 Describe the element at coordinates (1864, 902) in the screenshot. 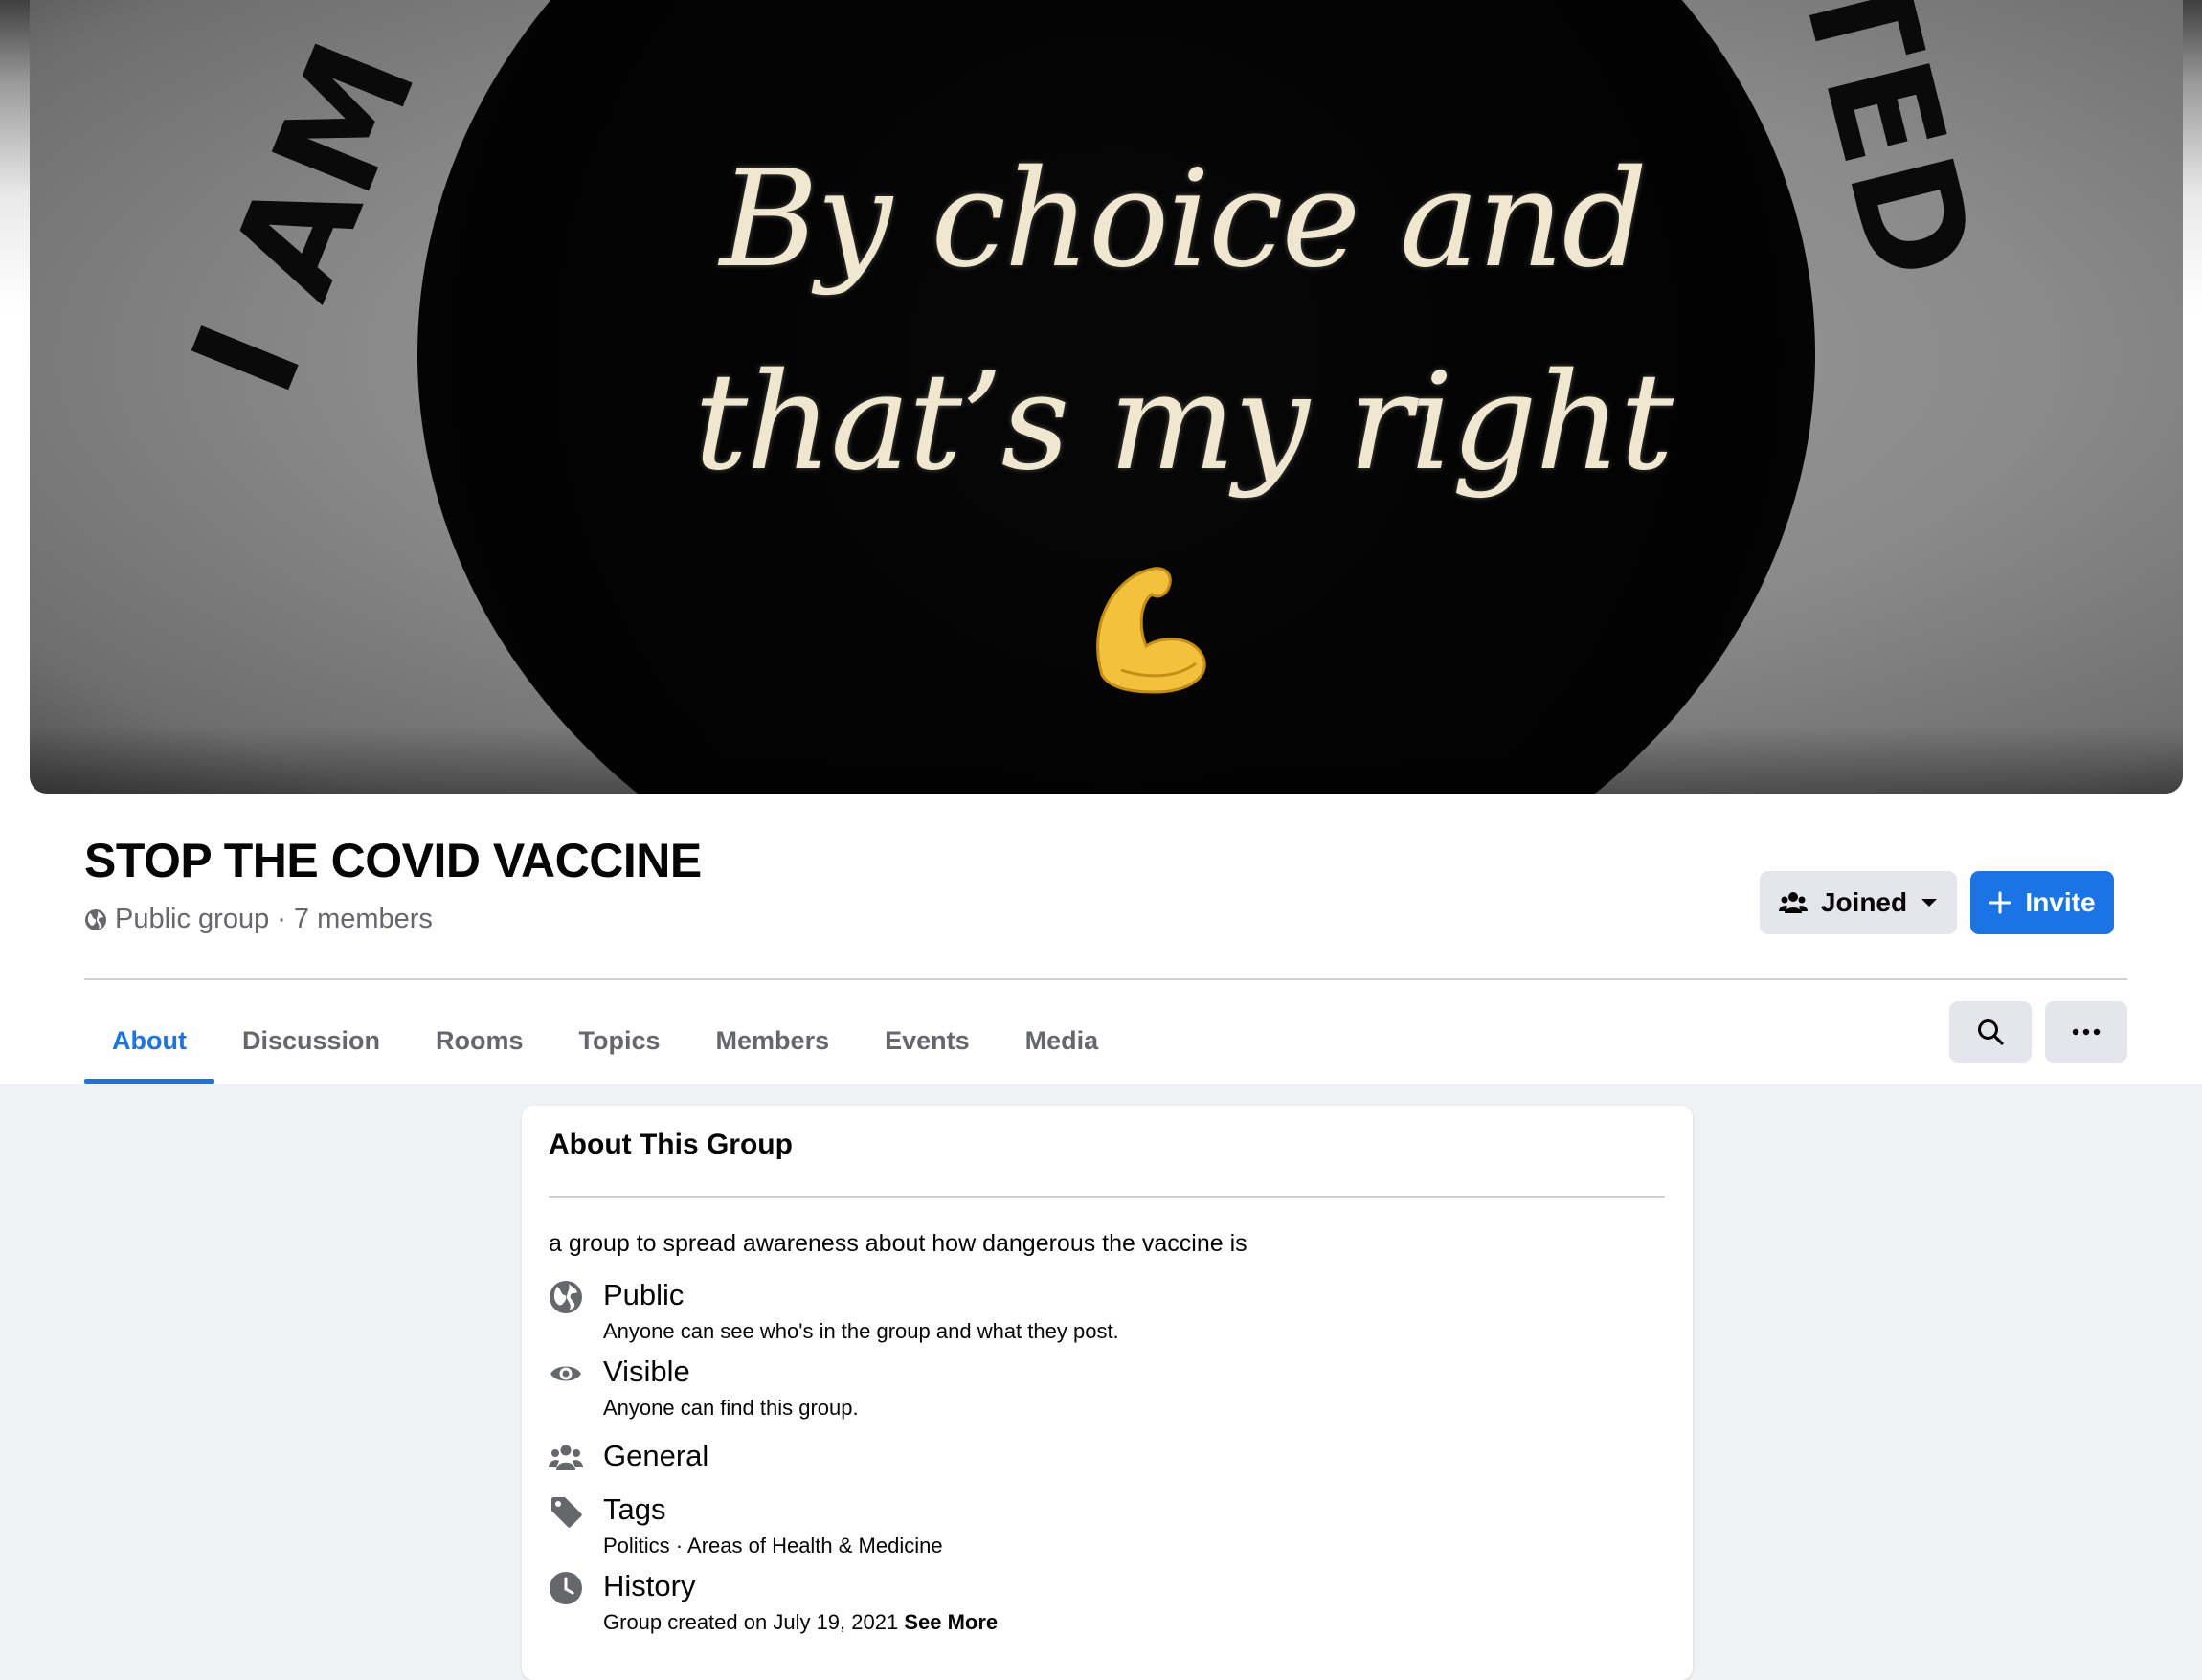

I see `joined-button-label: Joined` at that location.